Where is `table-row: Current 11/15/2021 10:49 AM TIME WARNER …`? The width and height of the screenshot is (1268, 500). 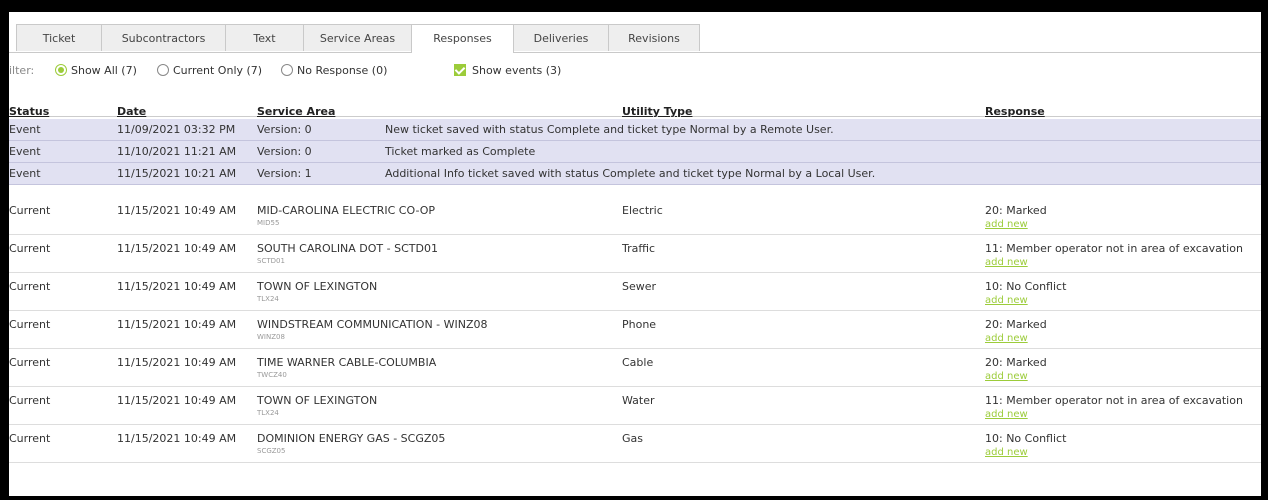 table-row: Current 11/15/2021 10:49 AM TIME WARNER … is located at coordinates (635, 368).